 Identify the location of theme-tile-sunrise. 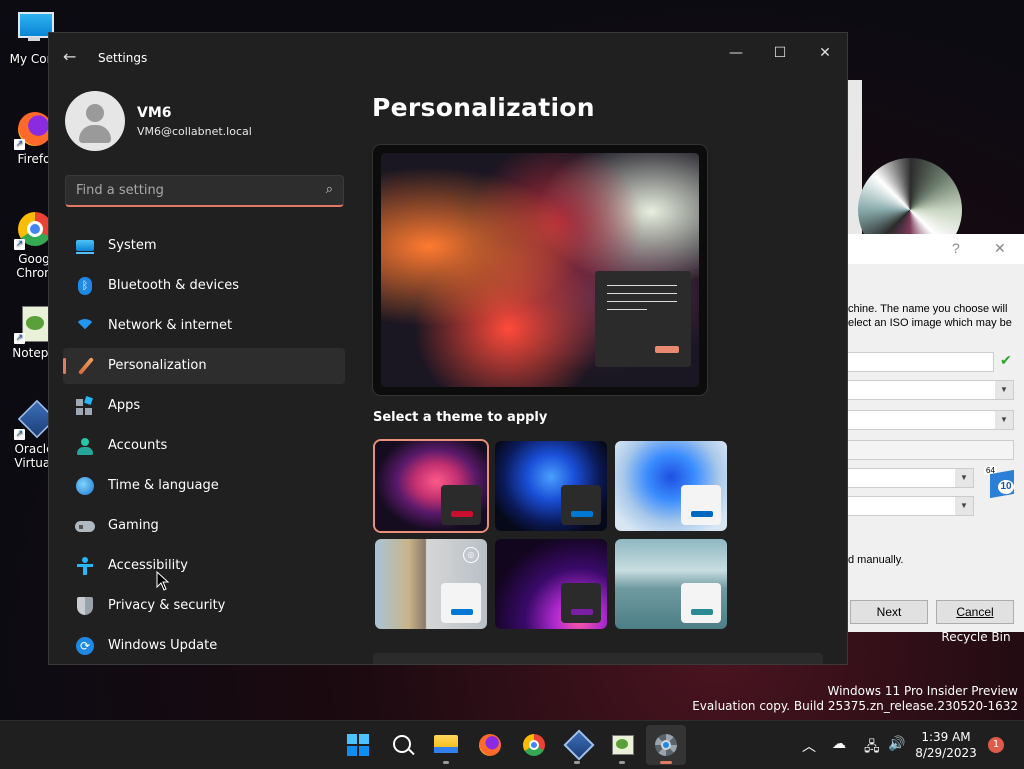
(551, 584).